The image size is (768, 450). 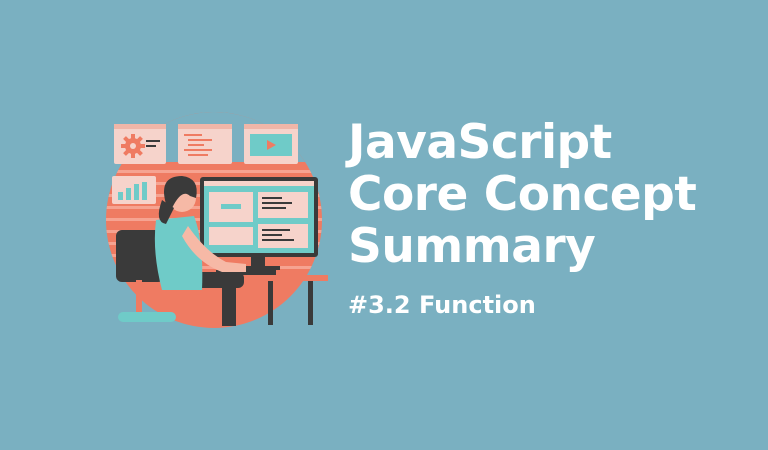 I want to click on title-line-2: Core Concept, so click(x=522, y=194).